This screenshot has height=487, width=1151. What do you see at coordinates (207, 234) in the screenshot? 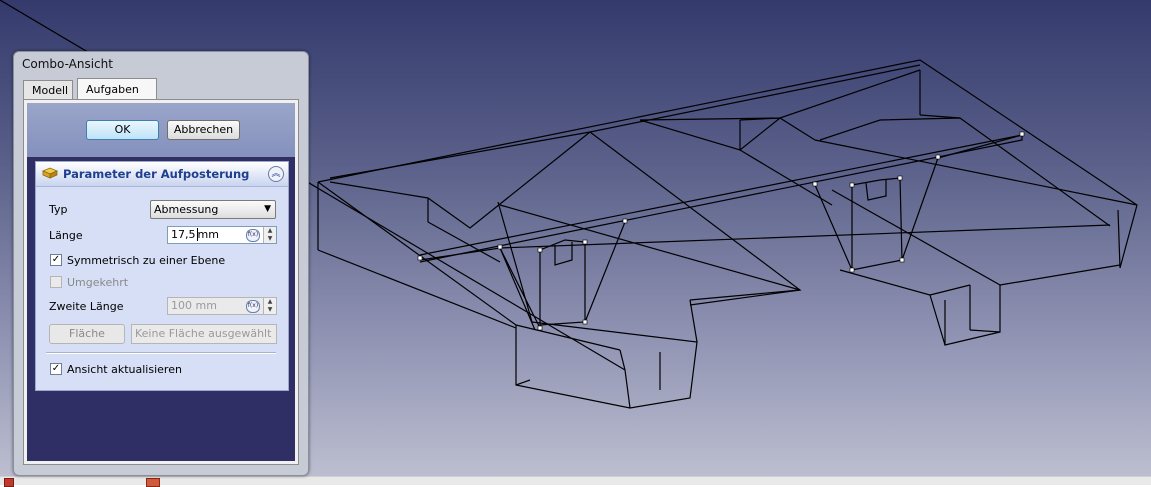
I see `laenge-unit: mm` at bounding box center [207, 234].